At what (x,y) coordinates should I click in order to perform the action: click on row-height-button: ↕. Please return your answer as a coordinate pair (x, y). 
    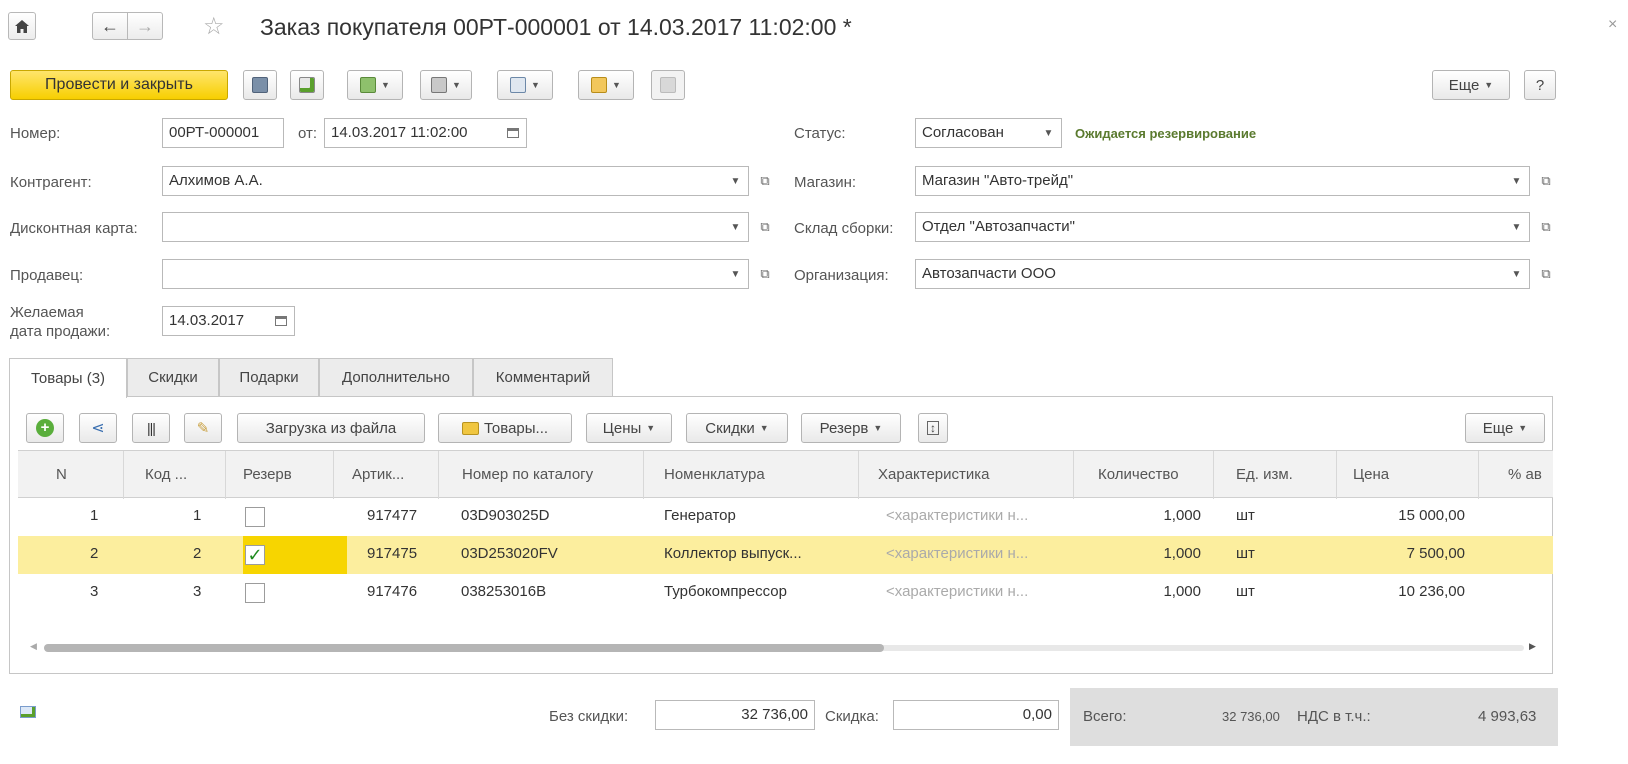
    Looking at the image, I should click on (933, 428).